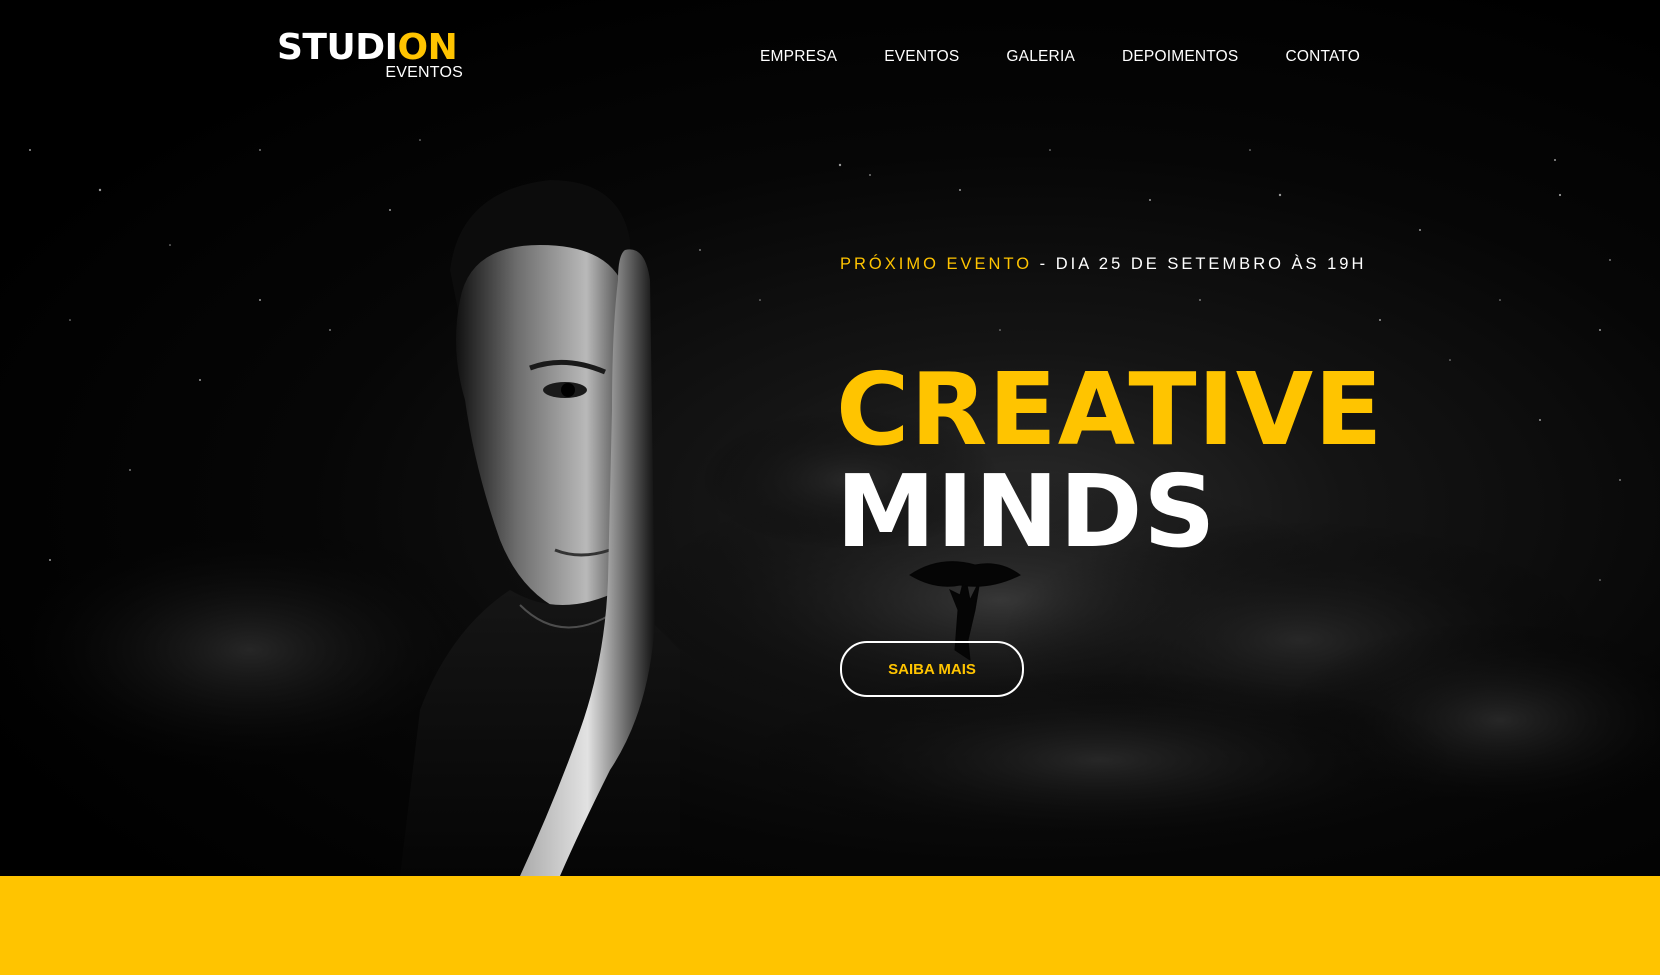  What do you see at coordinates (830, 925) in the screenshot?
I see `yellow-section-band` at bounding box center [830, 925].